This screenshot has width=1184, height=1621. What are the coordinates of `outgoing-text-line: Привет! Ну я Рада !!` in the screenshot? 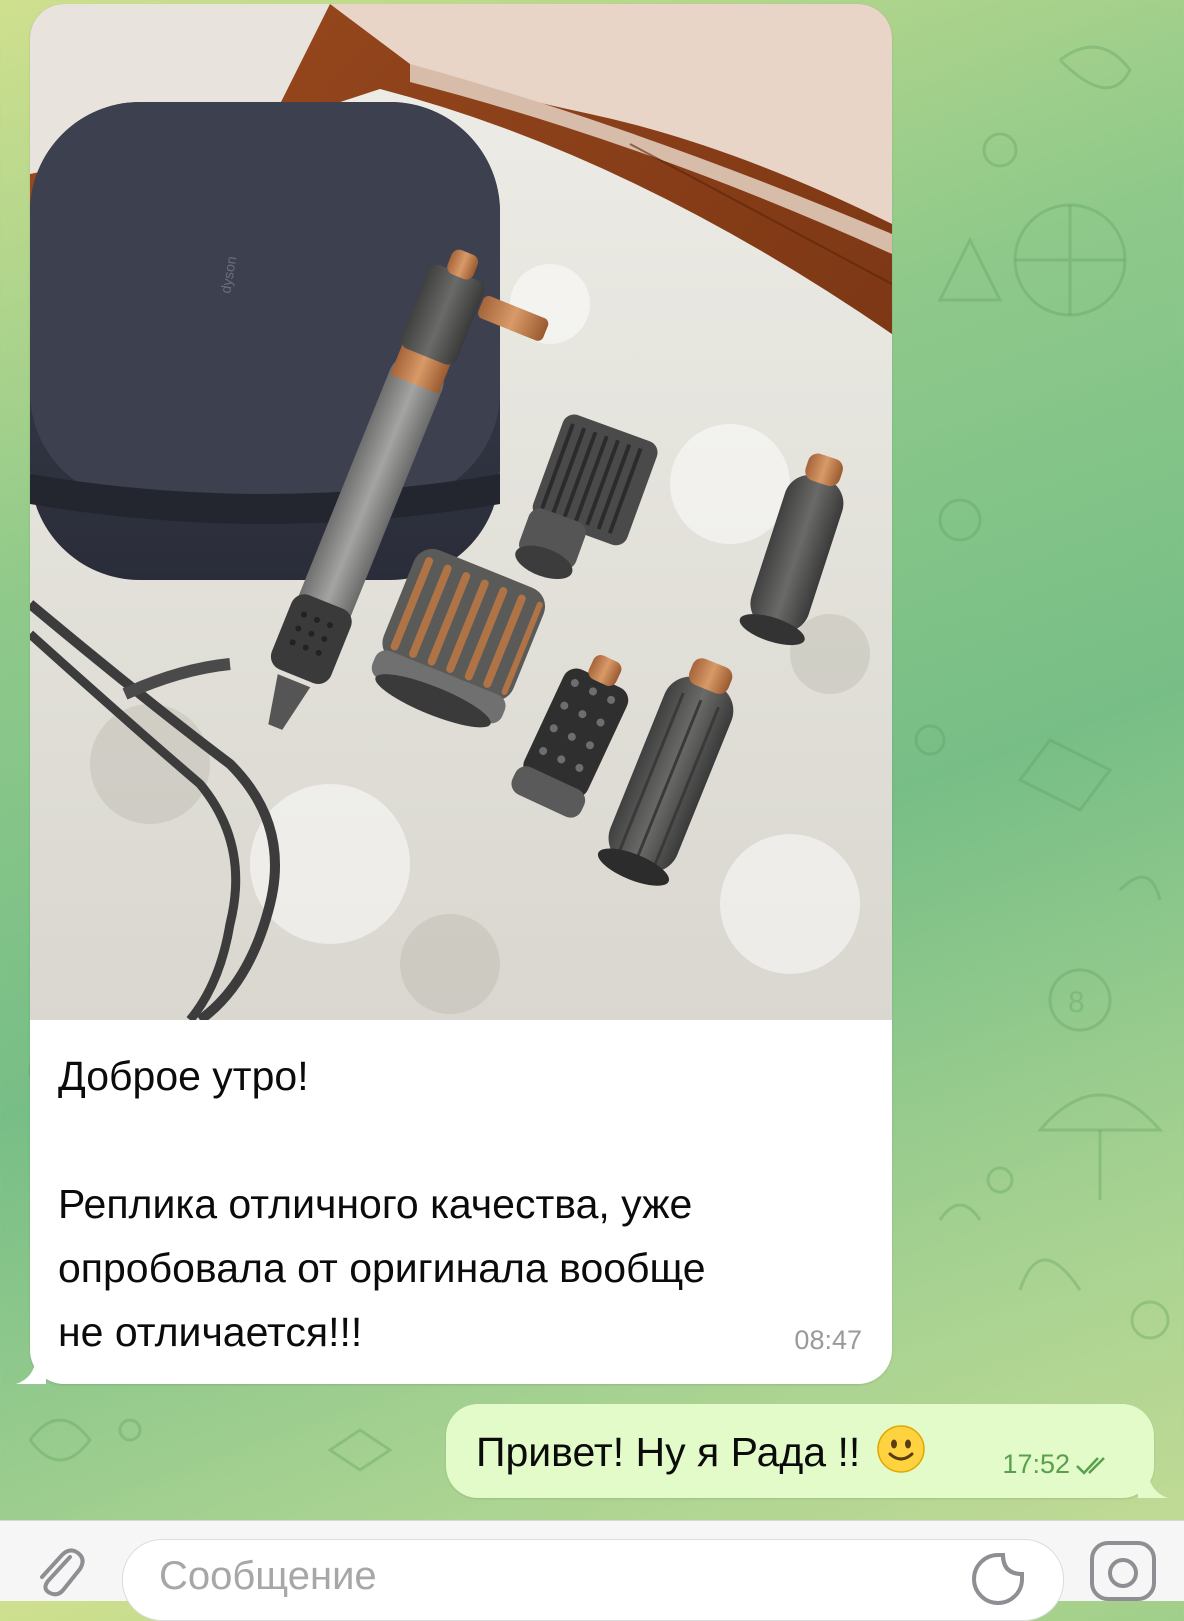 It's located at (701, 1450).